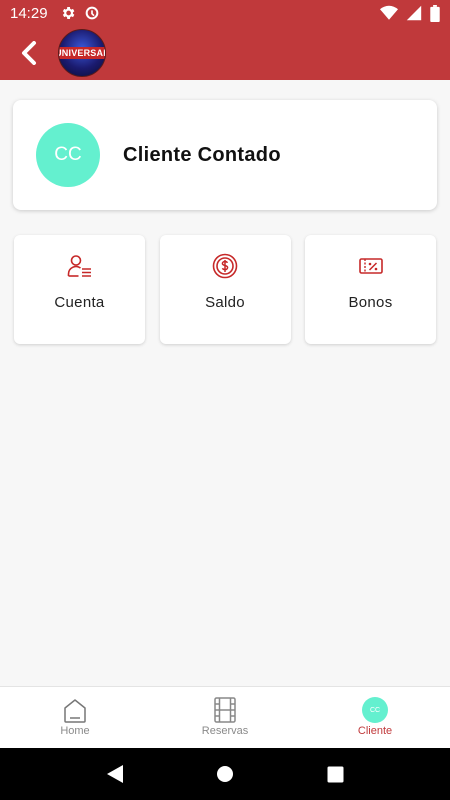 This screenshot has width=450, height=800. What do you see at coordinates (225, 53) in the screenshot?
I see `app-bar: UNIVERSAL` at bounding box center [225, 53].